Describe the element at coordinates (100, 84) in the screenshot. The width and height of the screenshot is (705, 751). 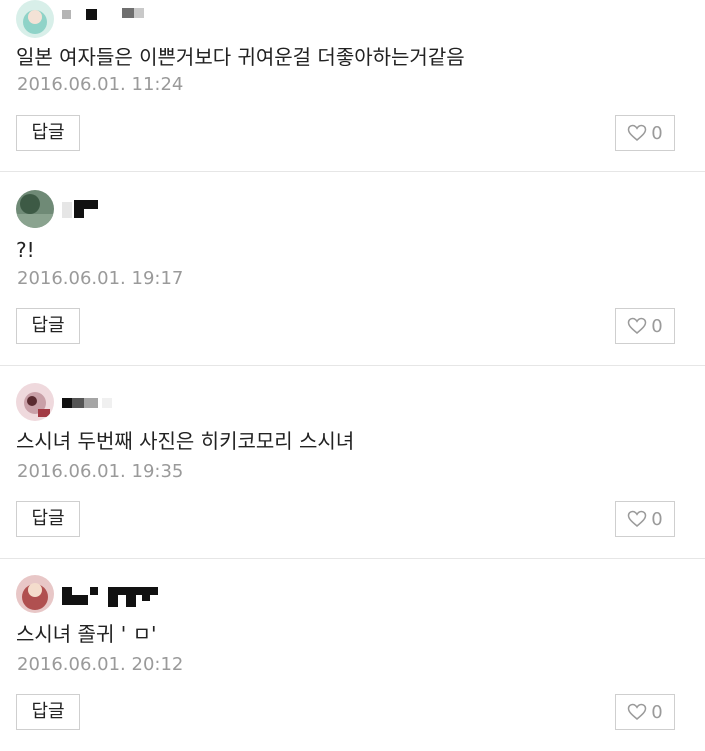
I see `comment-date: 2016.06.01. 11:24` at that location.